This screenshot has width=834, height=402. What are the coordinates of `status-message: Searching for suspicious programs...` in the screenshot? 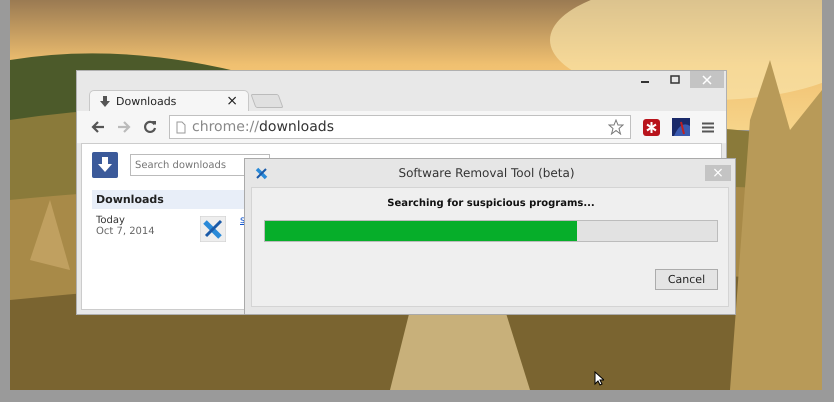 It's located at (491, 203).